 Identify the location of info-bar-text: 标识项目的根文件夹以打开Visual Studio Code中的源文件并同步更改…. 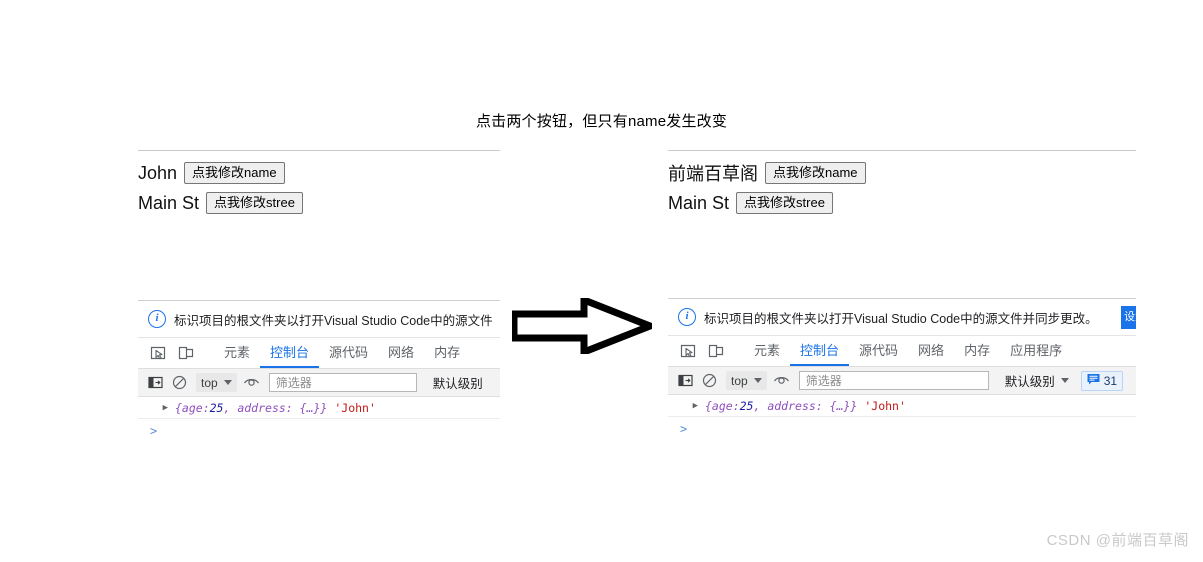
(901, 318).